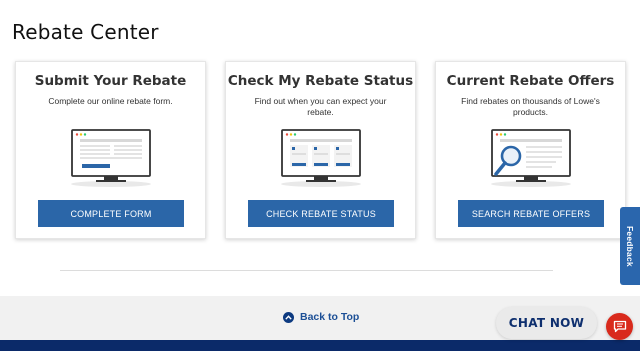  What do you see at coordinates (530, 158) in the screenshot?
I see `monitor-search-icon` at bounding box center [530, 158].